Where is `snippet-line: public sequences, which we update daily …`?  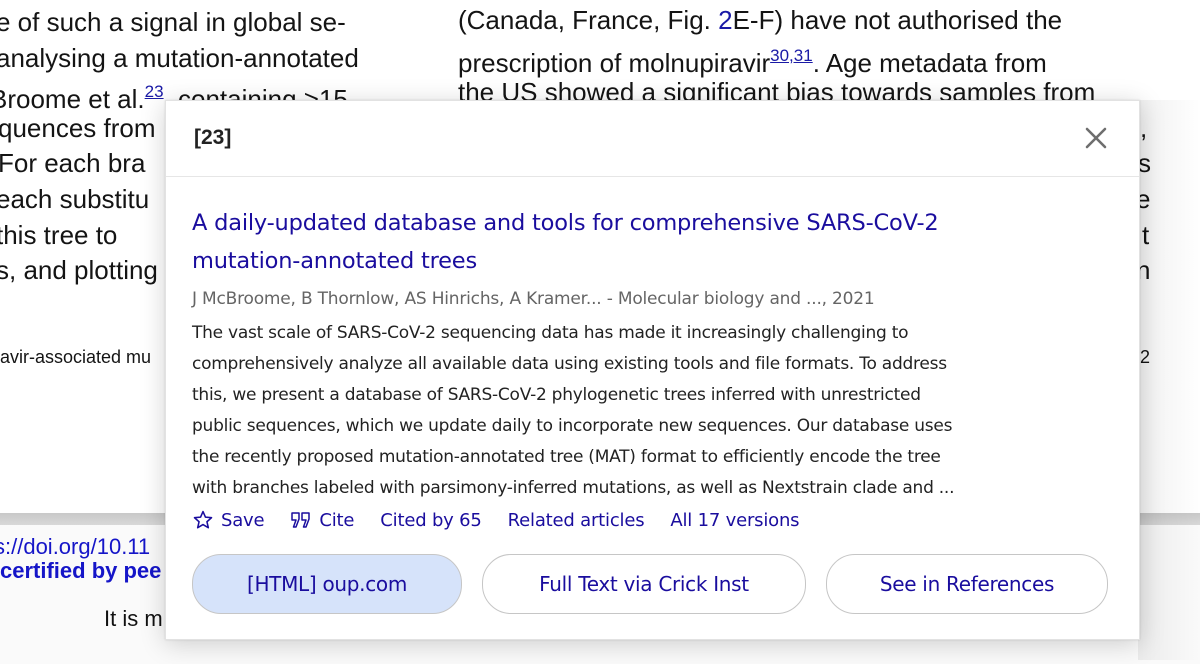
snippet-line: public sequences, which we update daily … is located at coordinates (572, 426).